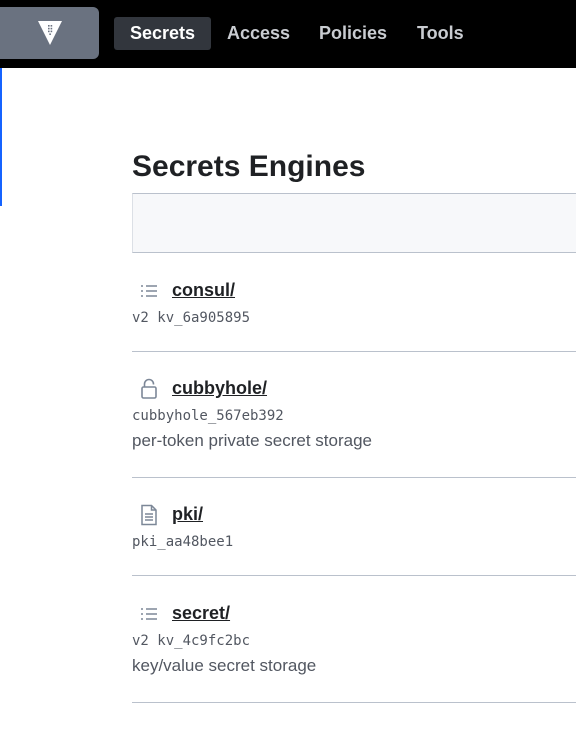  Describe the element at coordinates (354, 223) in the screenshot. I see `toolbar` at that location.